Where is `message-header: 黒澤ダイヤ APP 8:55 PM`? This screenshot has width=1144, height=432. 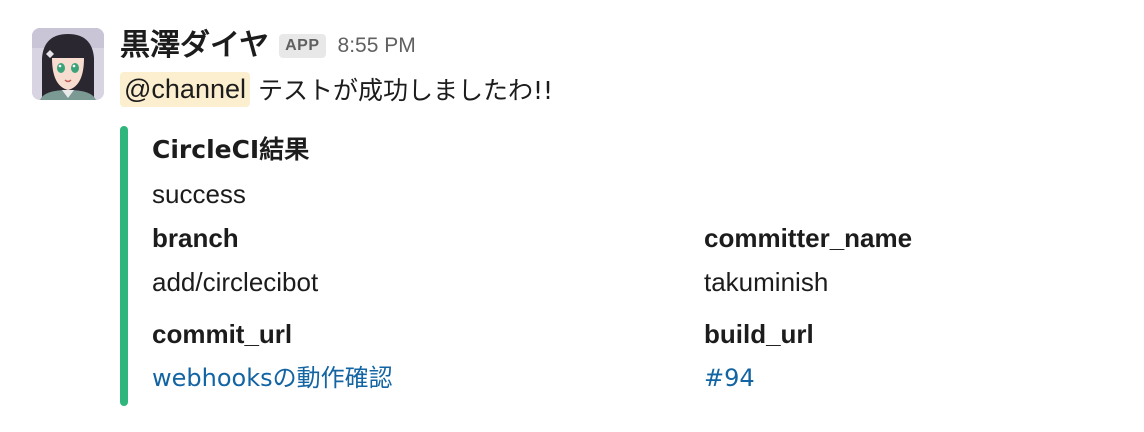
message-header: 黒澤ダイヤ APP 8:55 PM is located at coordinates (268, 46).